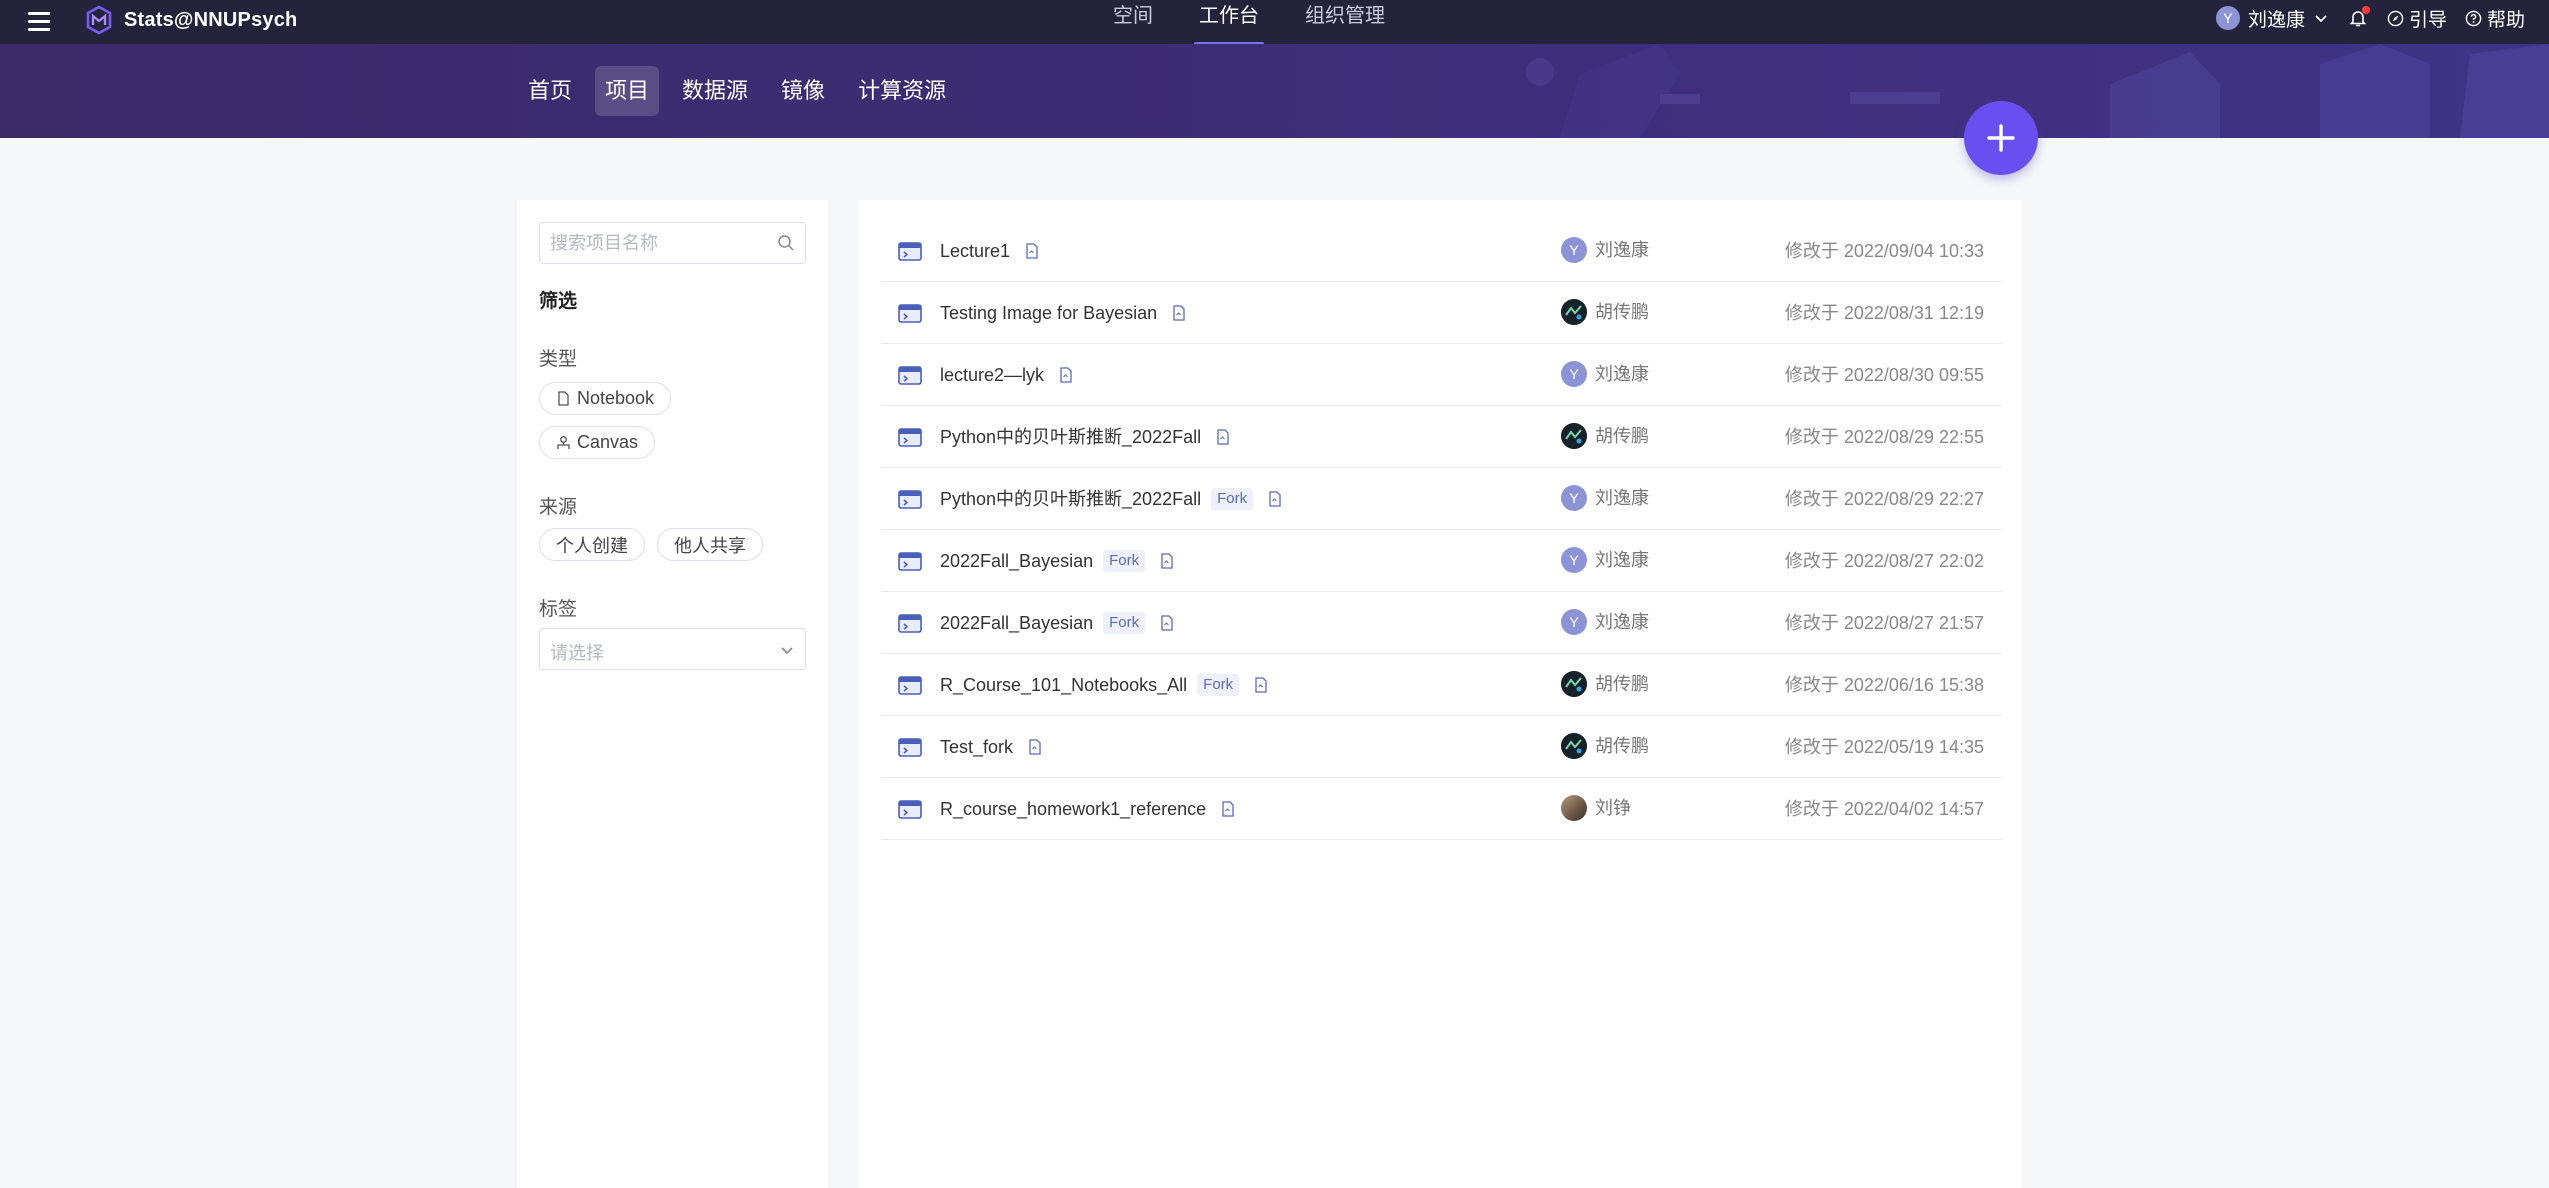 The width and height of the screenshot is (2549, 1188). I want to click on project-name-cell: lecture2—lyk, so click(1007, 375).